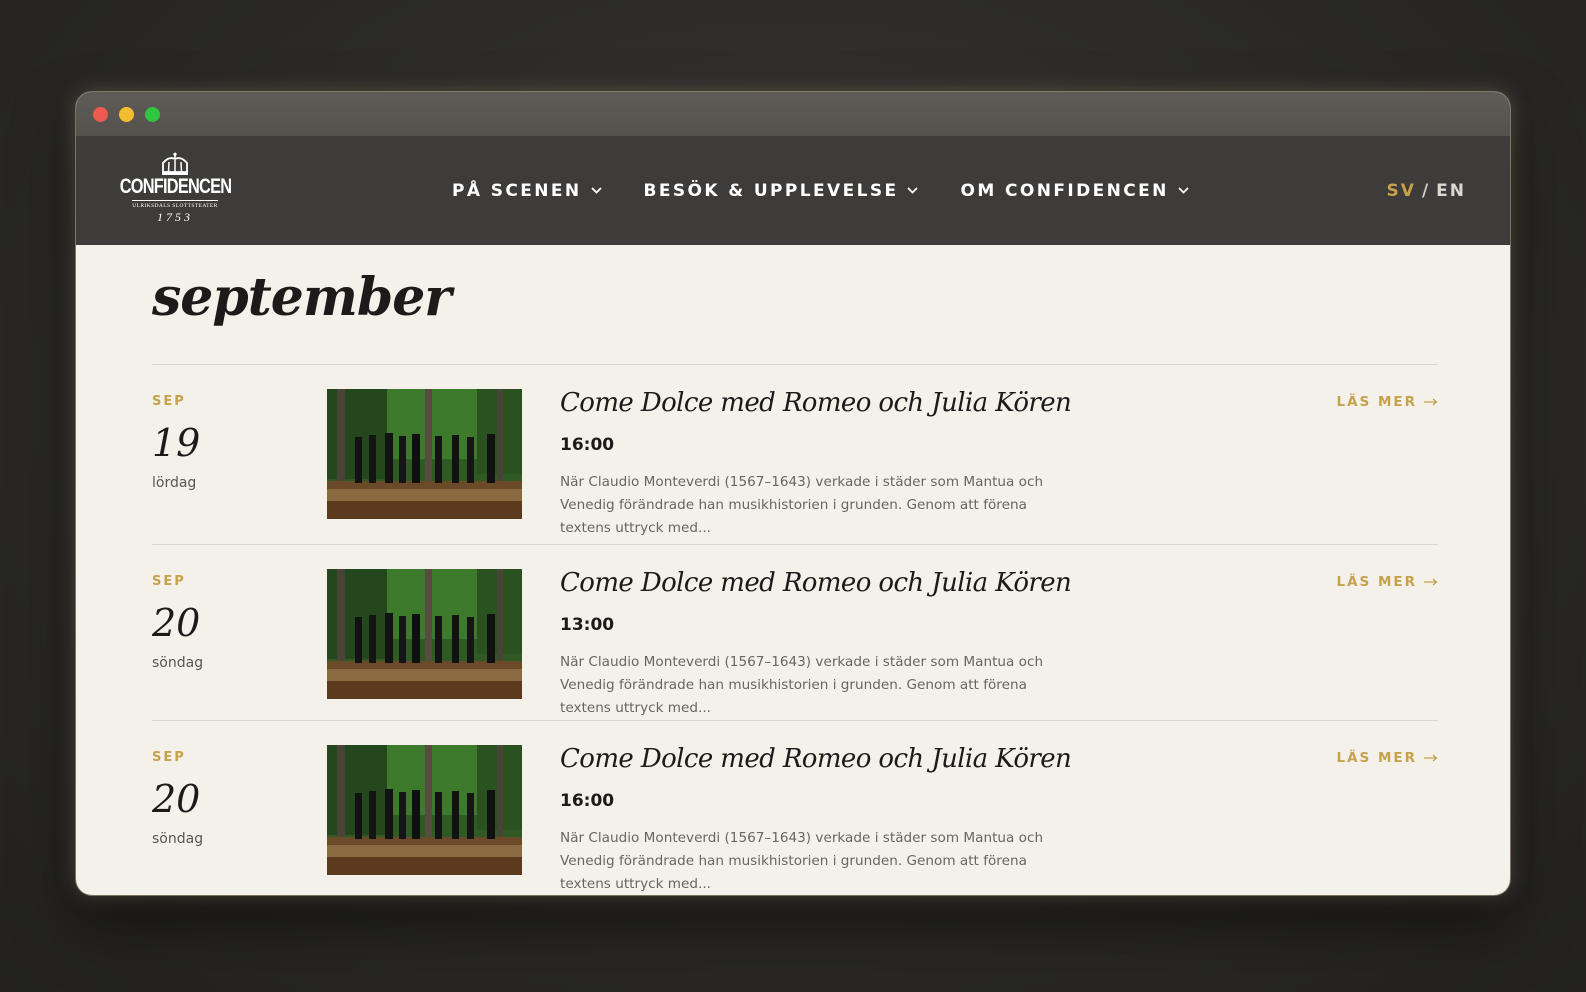 The height and width of the screenshot is (992, 1586). What do you see at coordinates (175, 186) in the screenshot?
I see `logo-wordmark: CONFIDENCEN` at bounding box center [175, 186].